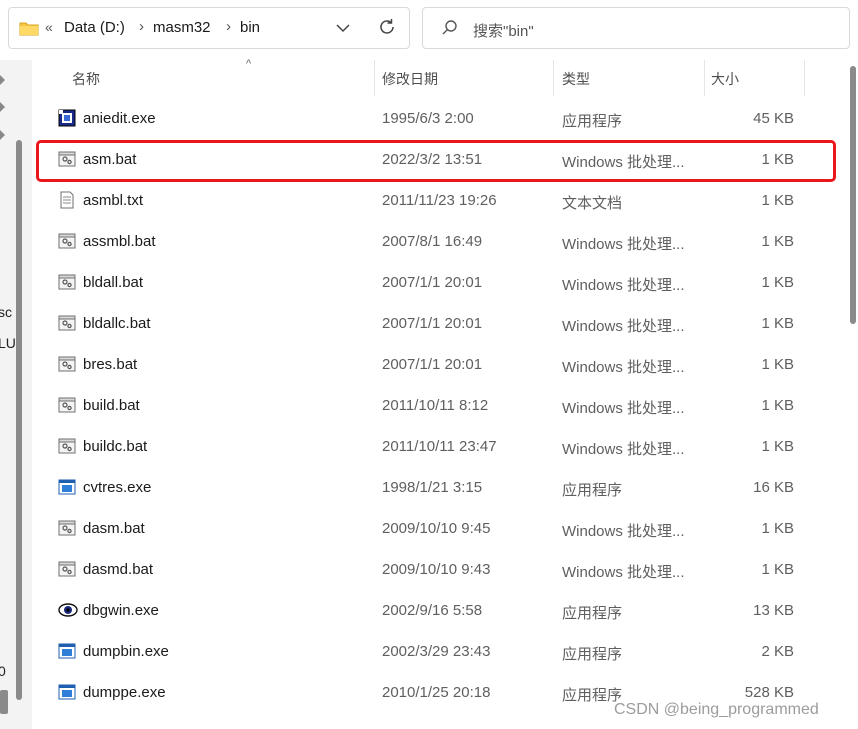 The image size is (858, 729). I want to click on search-box: 搜索"bin", so click(636, 28).